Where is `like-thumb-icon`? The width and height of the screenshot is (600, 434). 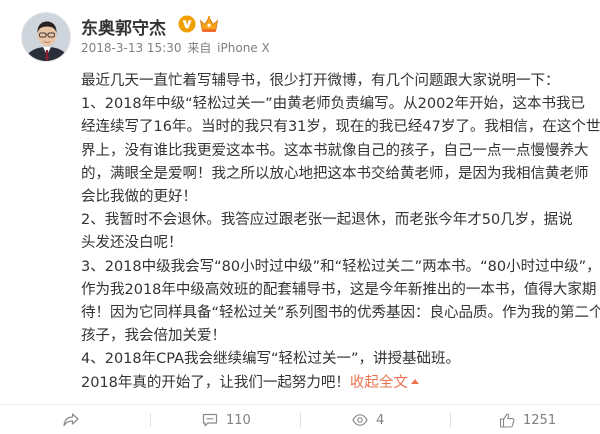
like-thumb-icon is located at coordinates (507, 420).